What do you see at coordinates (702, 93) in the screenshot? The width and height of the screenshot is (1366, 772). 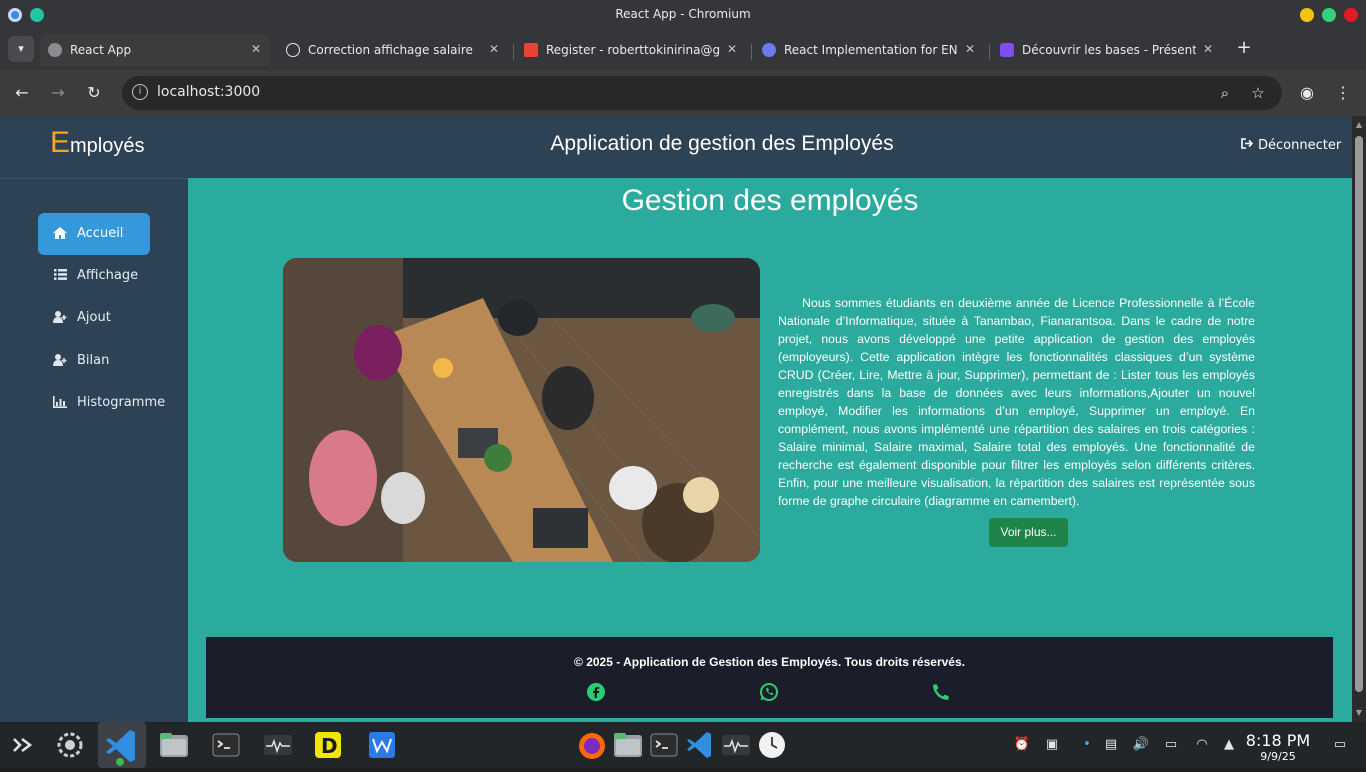 I see `address-bar: i localhost:3000 ⌕ ☆` at bounding box center [702, 93].